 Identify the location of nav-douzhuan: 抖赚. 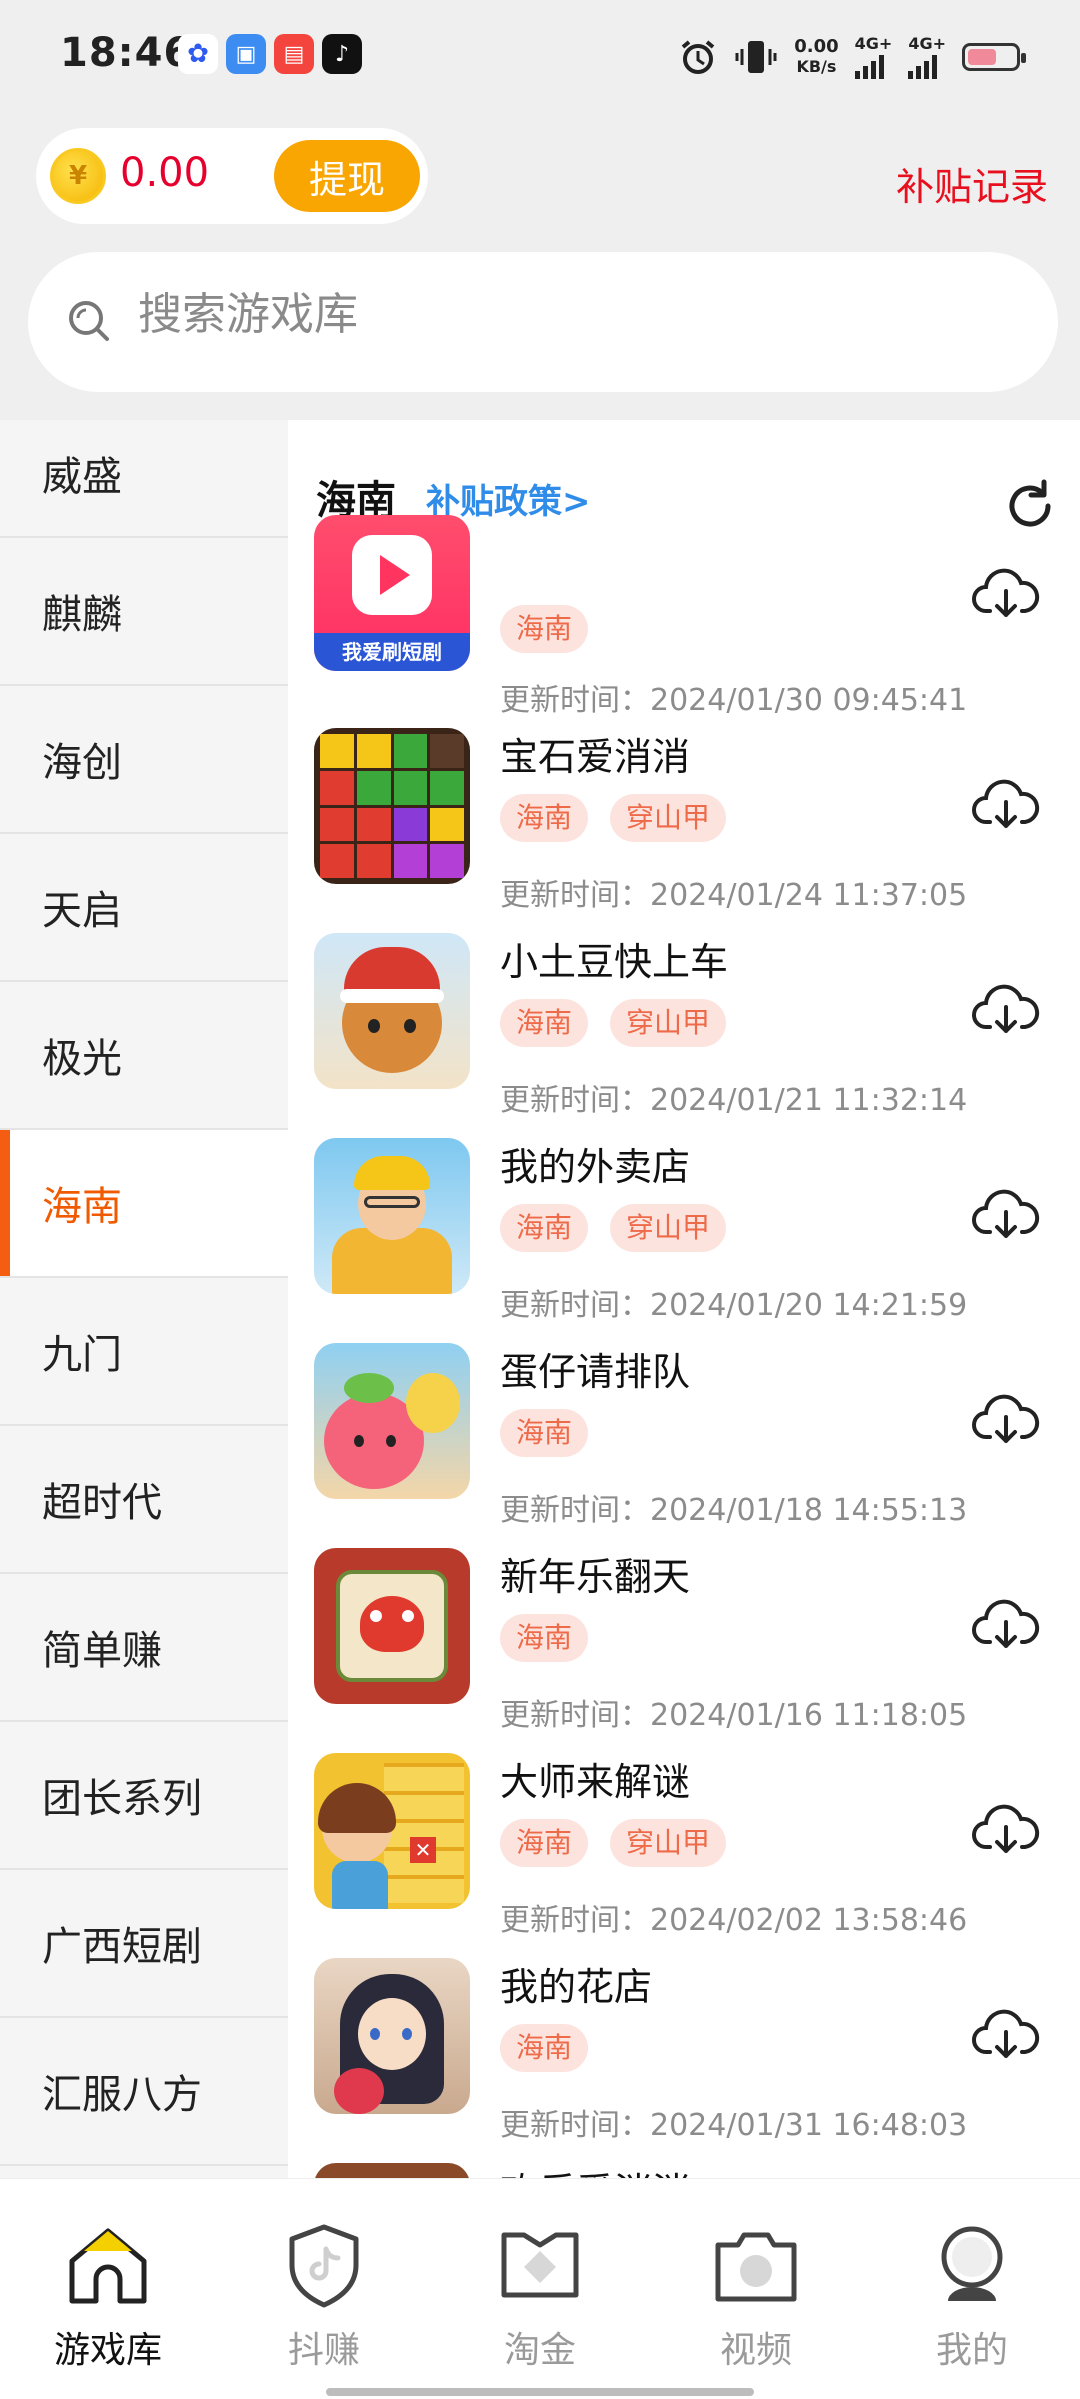
(324, 2289).